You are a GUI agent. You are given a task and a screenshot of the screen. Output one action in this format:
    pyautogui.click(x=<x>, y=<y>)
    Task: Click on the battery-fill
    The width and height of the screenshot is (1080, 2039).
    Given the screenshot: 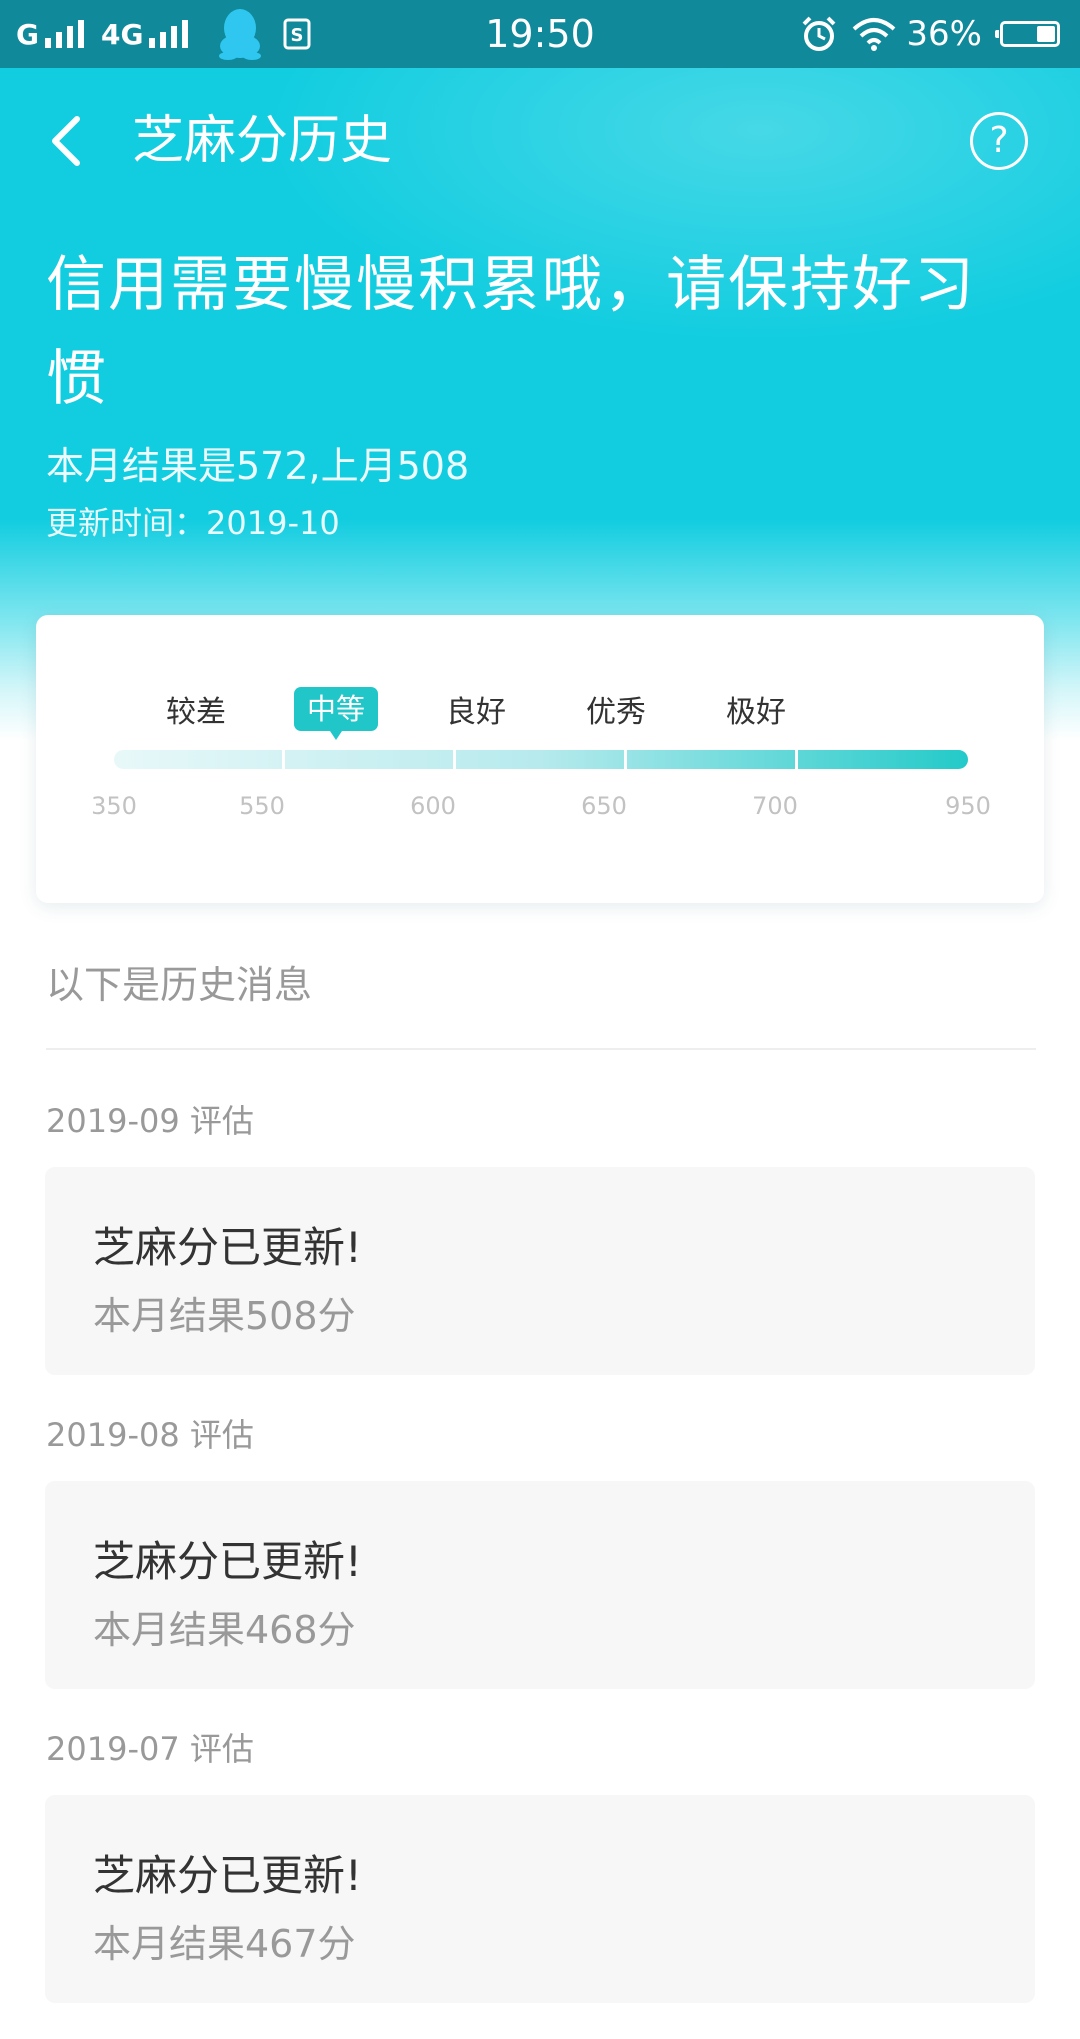 What is the action you would take?
    pyautogui.click(x=1046, y=34)
    